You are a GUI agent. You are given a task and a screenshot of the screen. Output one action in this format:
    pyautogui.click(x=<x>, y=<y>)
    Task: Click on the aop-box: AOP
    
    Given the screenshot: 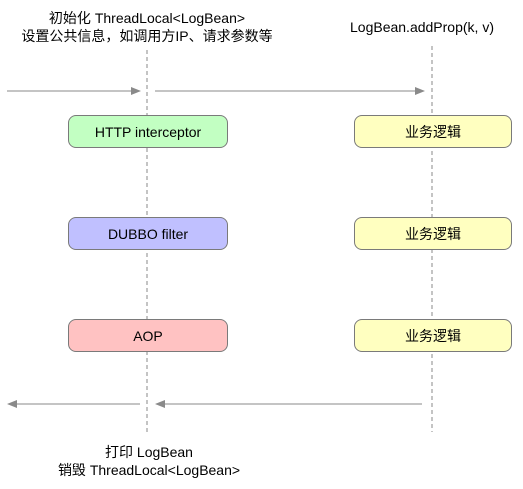 What is the action you would take?
    pyautogui.click(x=148, y=335)
    